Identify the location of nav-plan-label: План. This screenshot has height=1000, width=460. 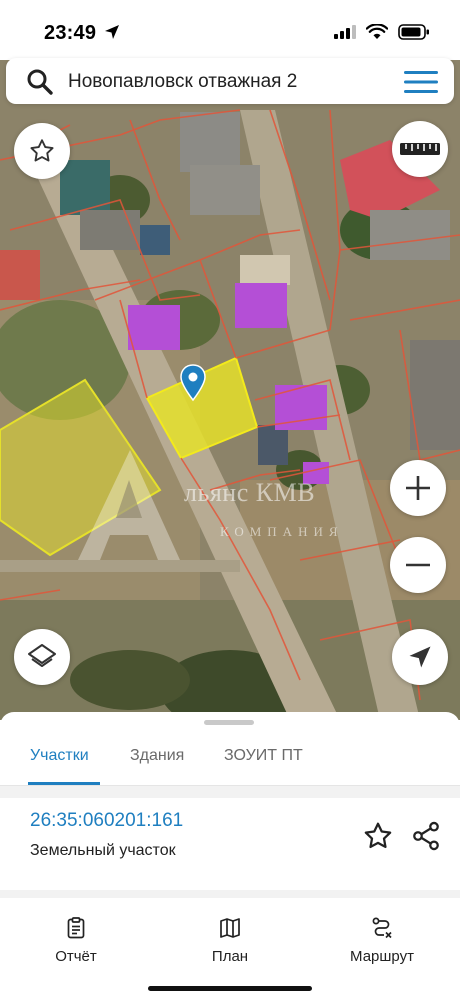
(230, 956).